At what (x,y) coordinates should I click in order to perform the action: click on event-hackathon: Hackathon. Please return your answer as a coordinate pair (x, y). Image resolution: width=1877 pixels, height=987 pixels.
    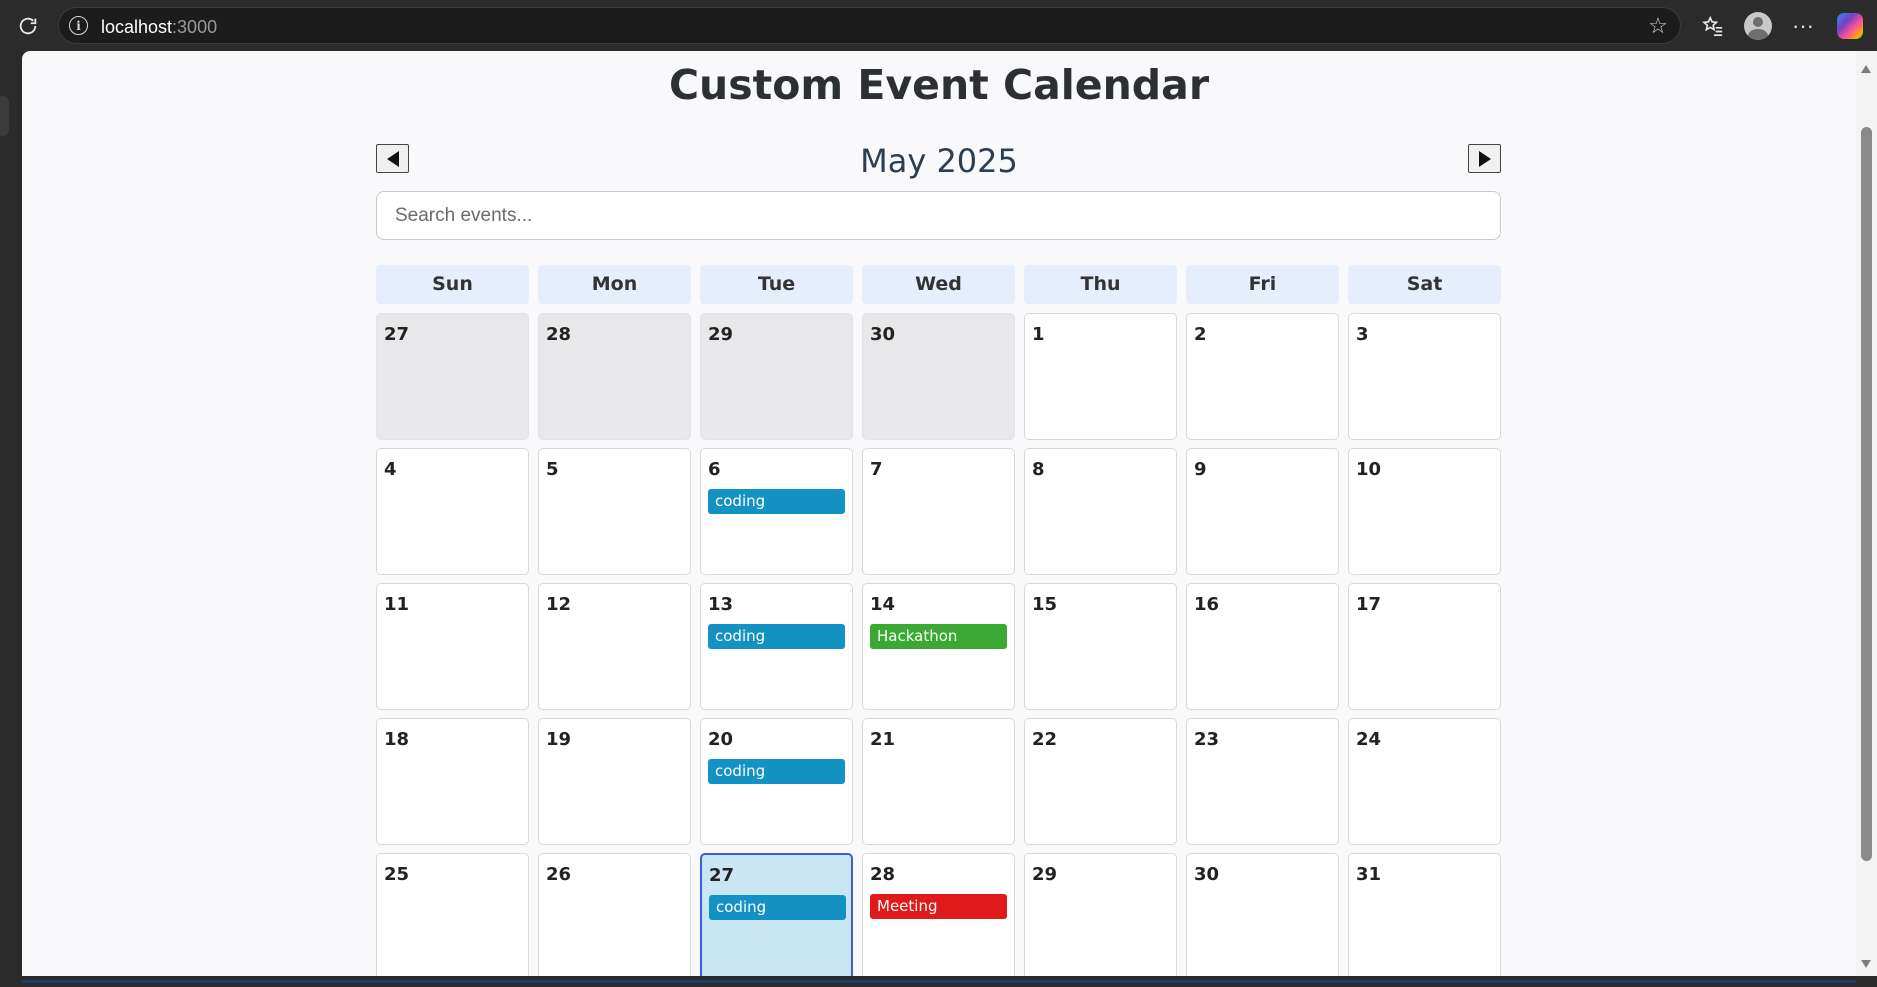
    Looking at the image, I should click on (938, 636).